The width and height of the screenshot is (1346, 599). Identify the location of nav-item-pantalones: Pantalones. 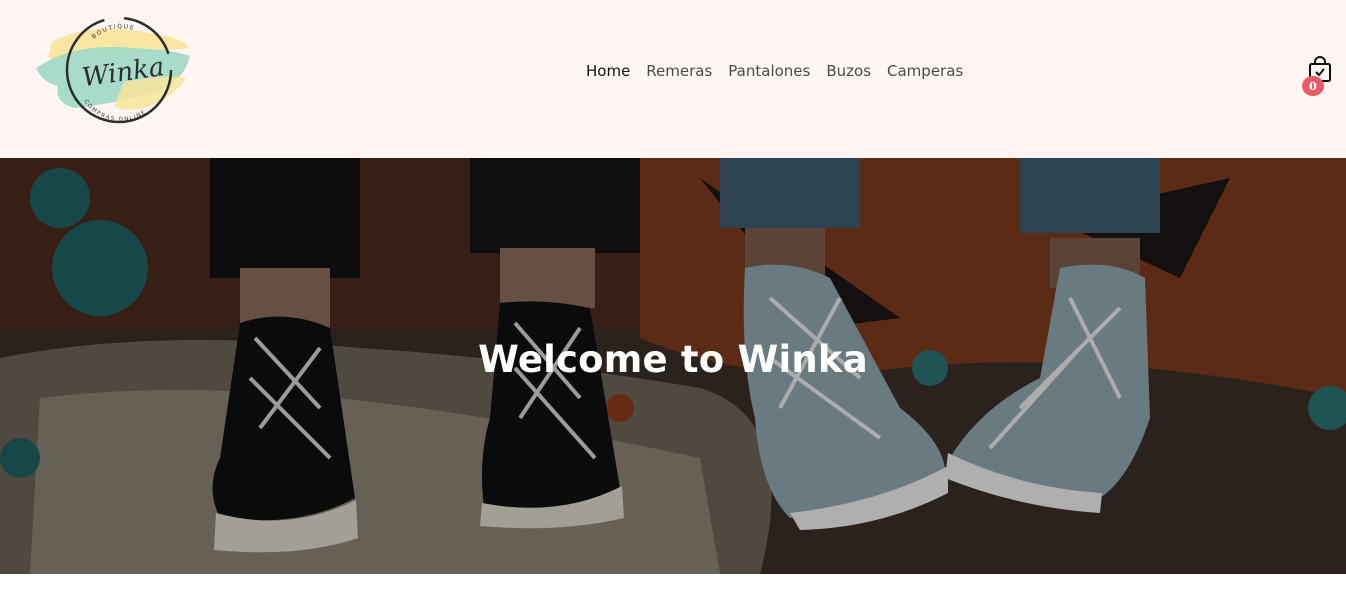
(769, 71).